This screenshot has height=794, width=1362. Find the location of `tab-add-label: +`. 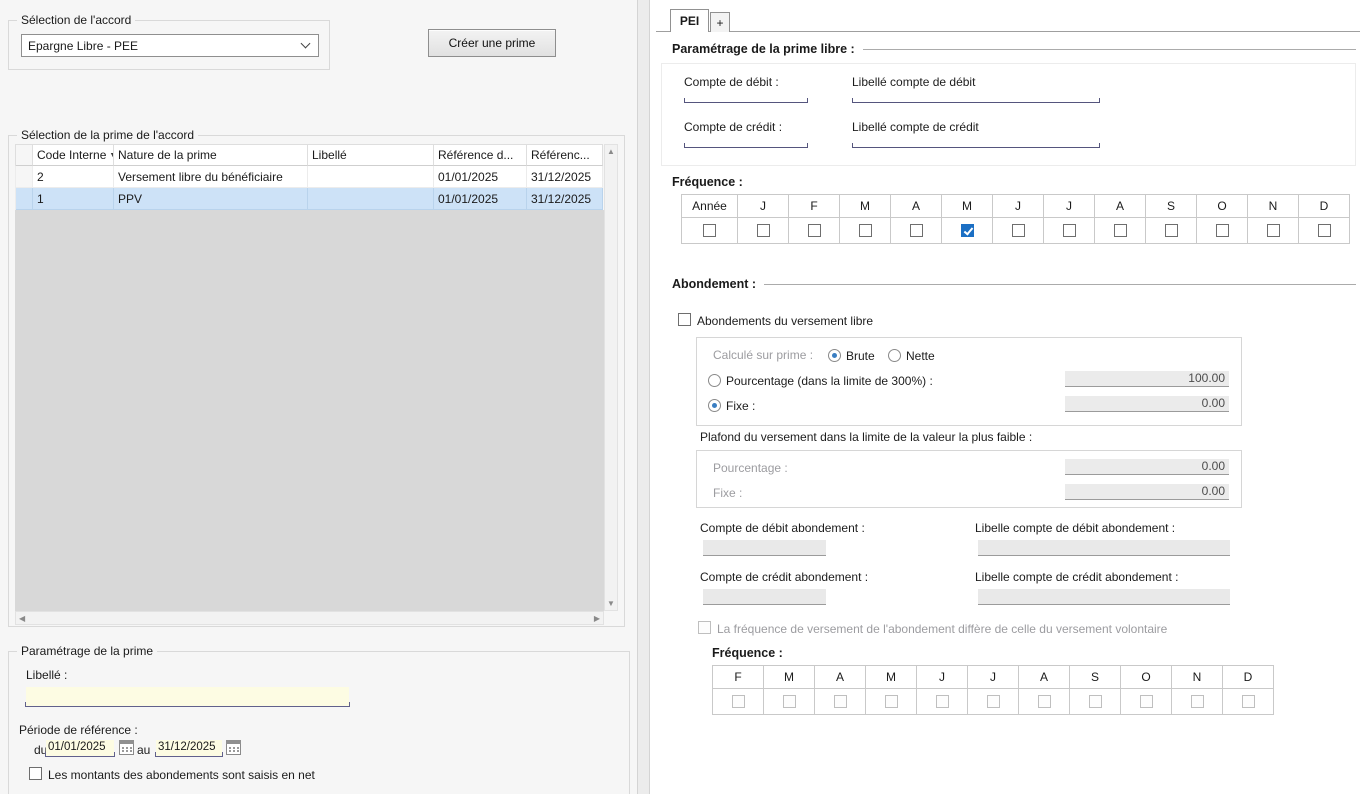

tab-add-label: + is located at coordinates (720, 22).